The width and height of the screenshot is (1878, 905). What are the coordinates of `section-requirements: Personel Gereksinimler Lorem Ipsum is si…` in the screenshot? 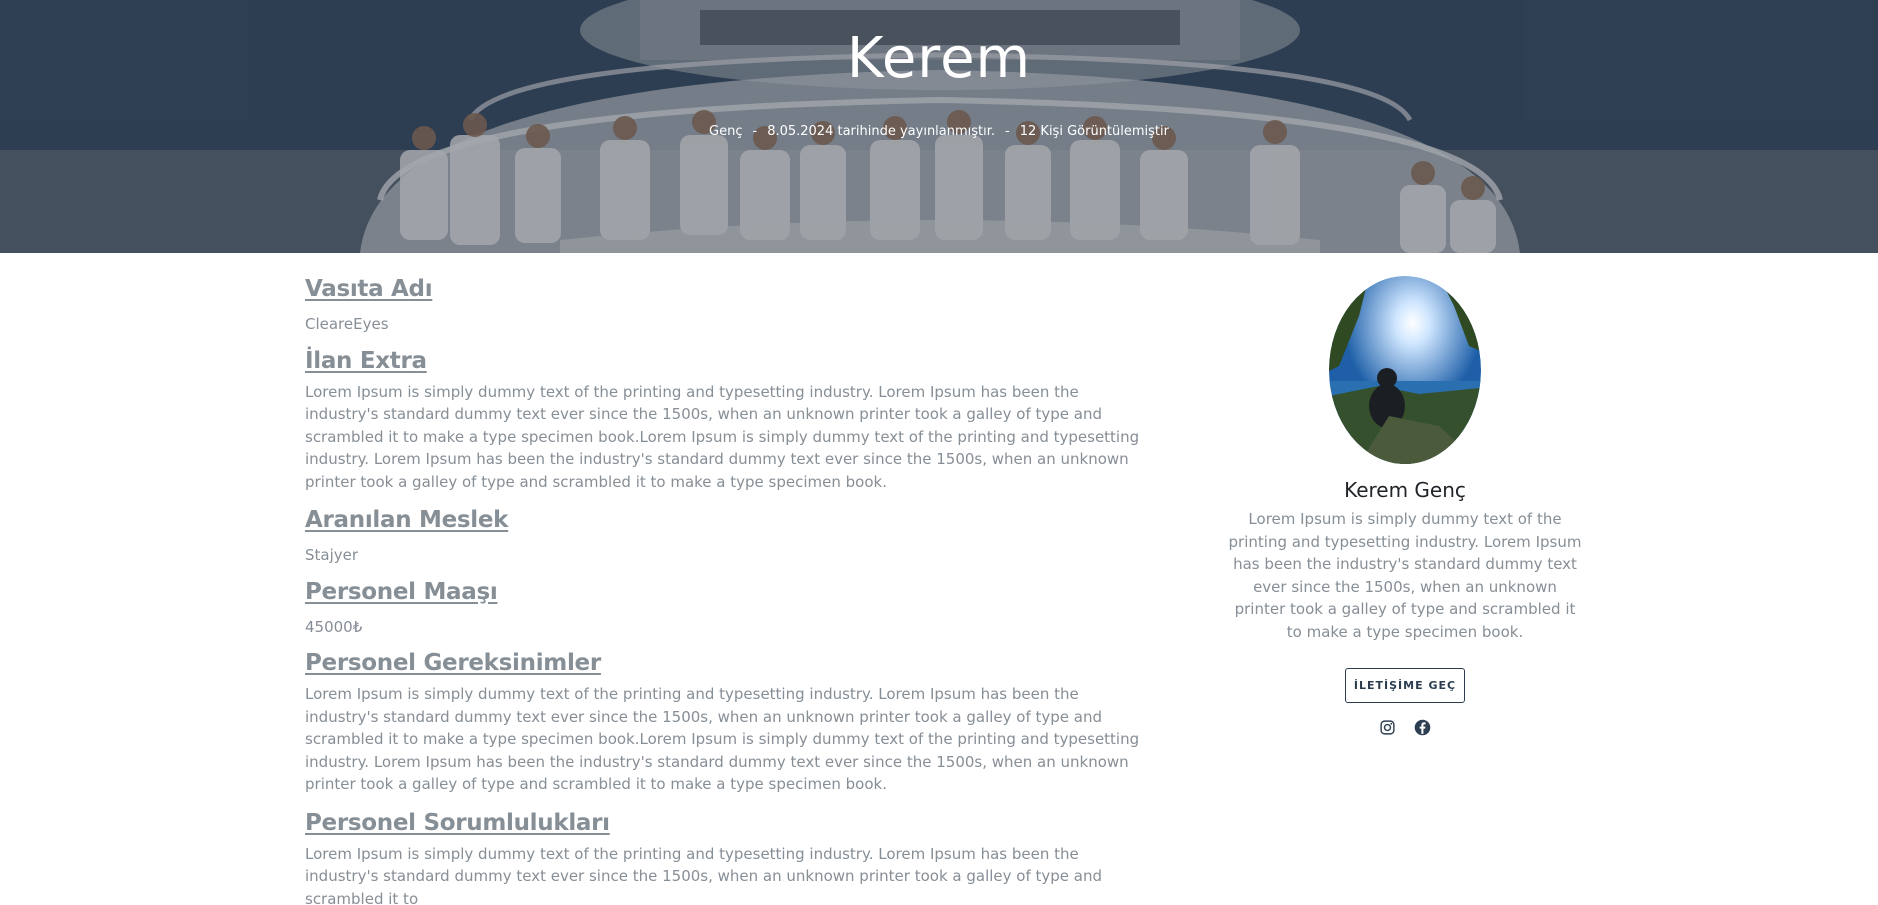 It's located at (725, 723).